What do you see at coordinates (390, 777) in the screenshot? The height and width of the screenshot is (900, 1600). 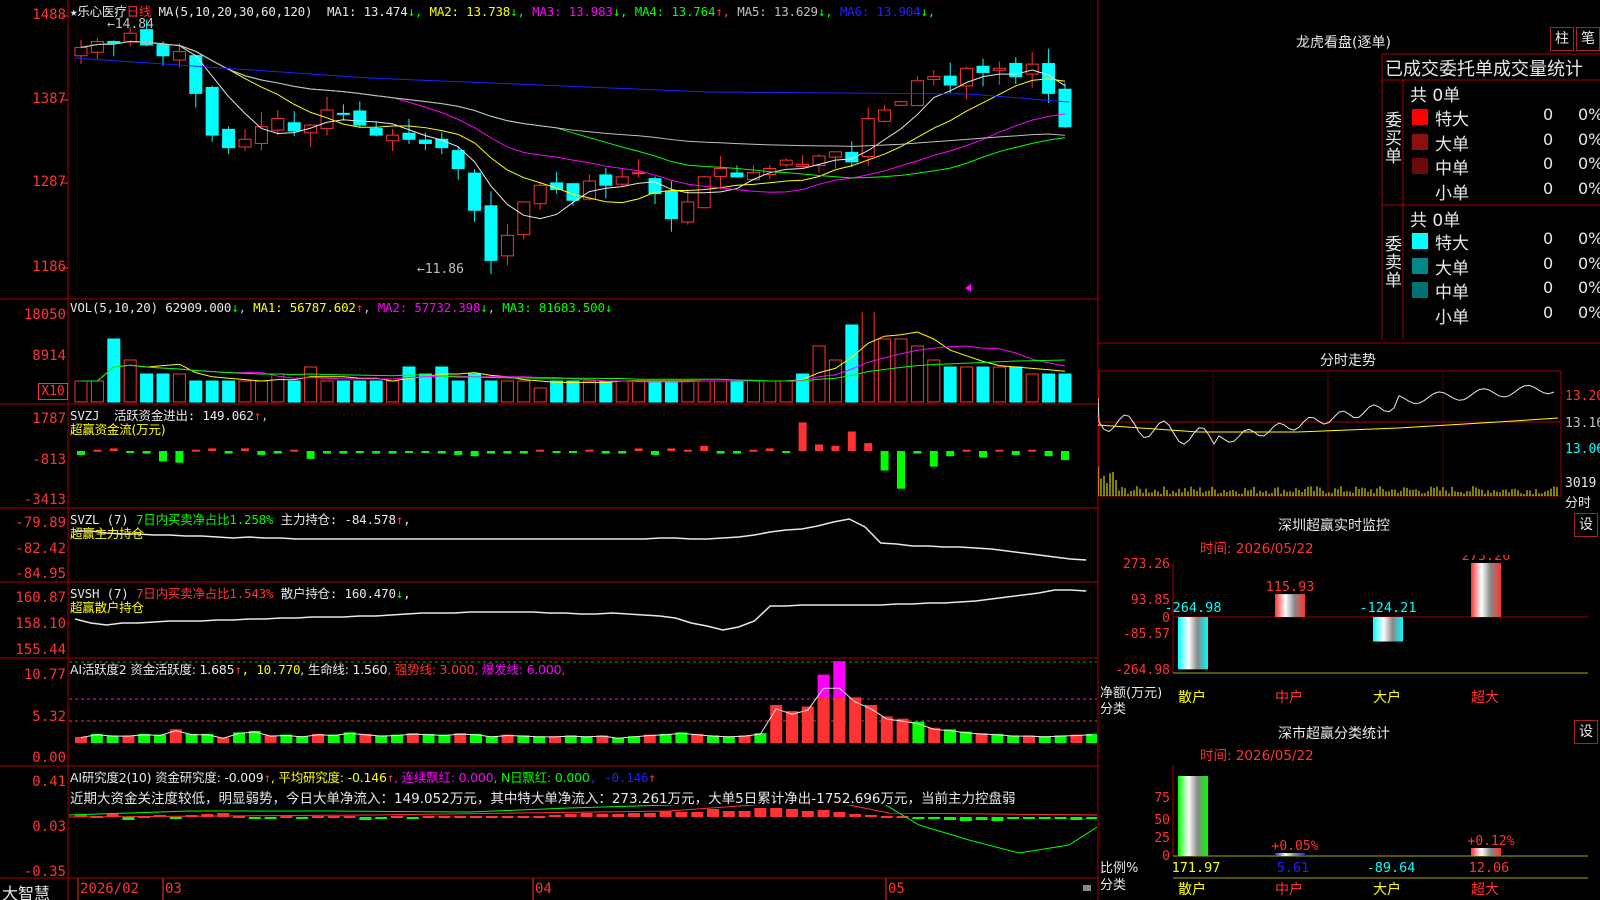 I see `arrow-up-icon: ↑` at bounding box center [390, 777].